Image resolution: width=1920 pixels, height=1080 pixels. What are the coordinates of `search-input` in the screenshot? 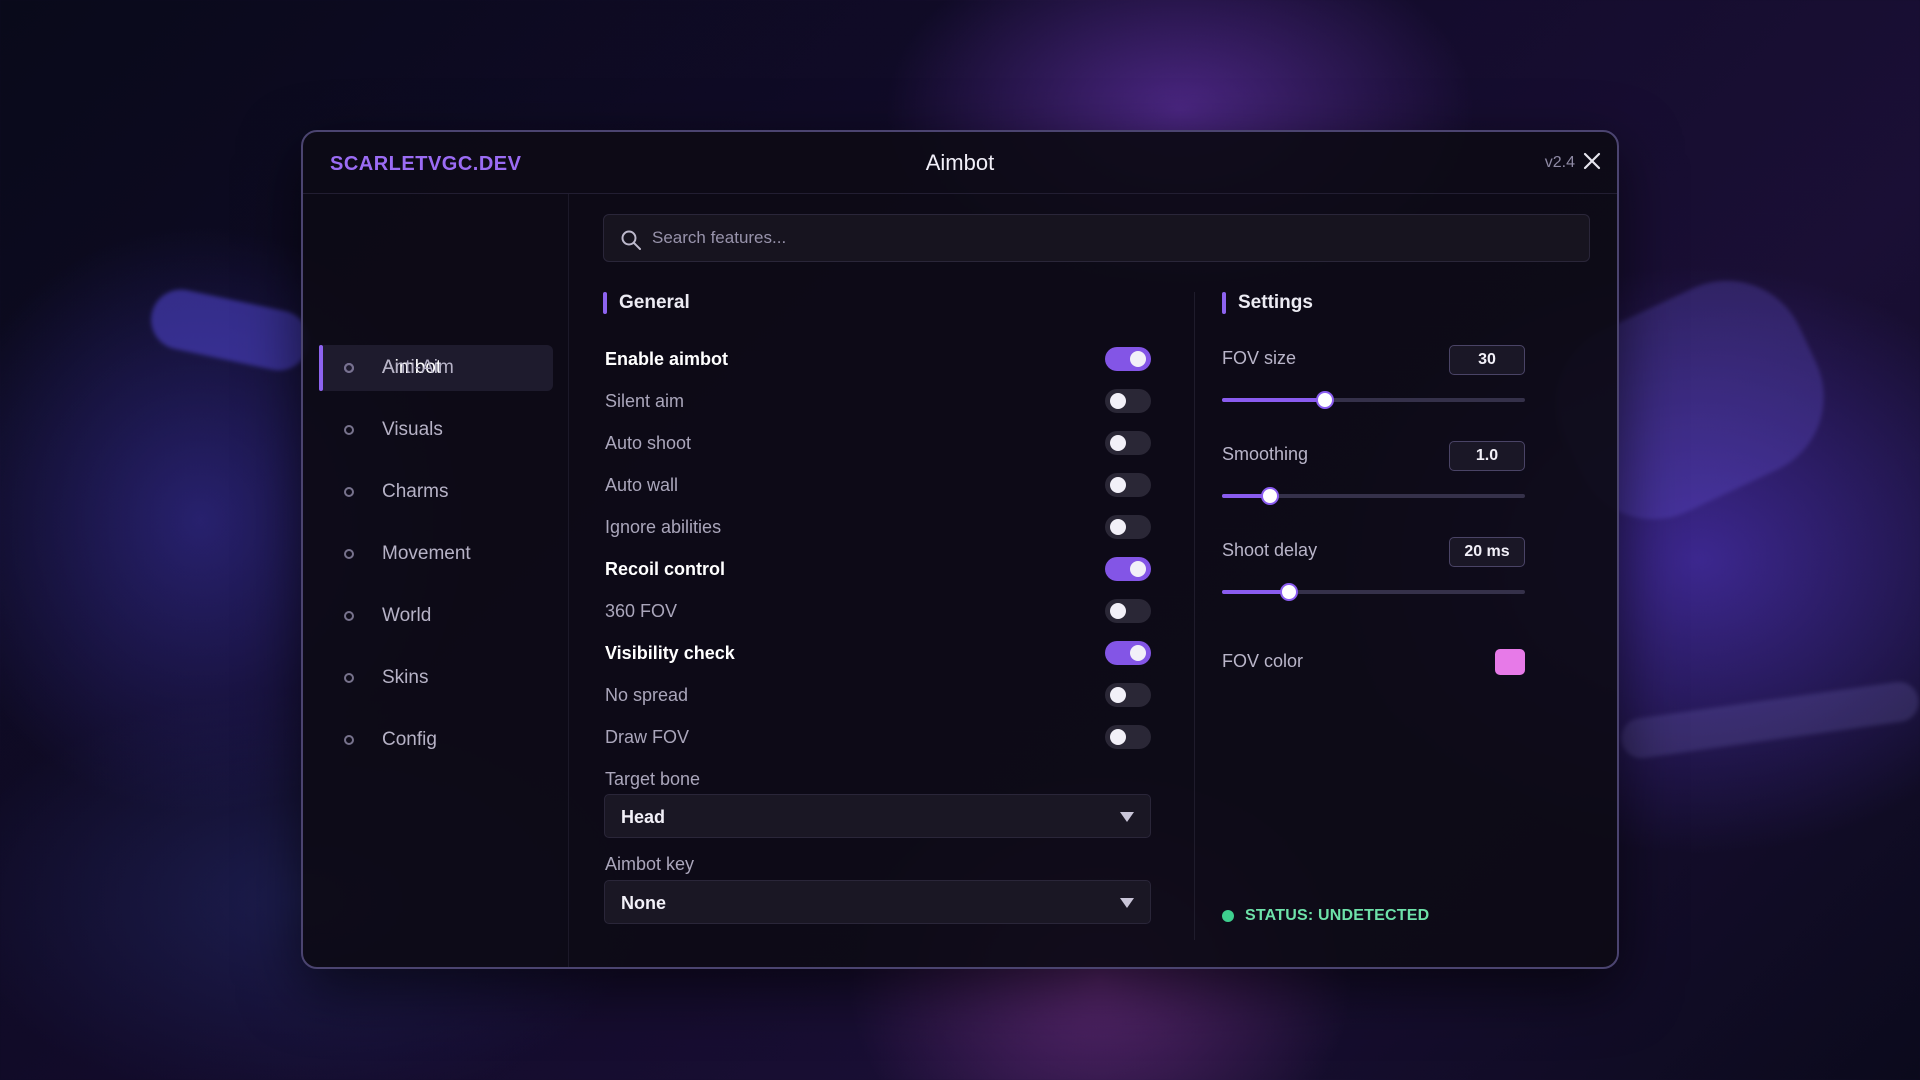 It's located at (1112, 238).